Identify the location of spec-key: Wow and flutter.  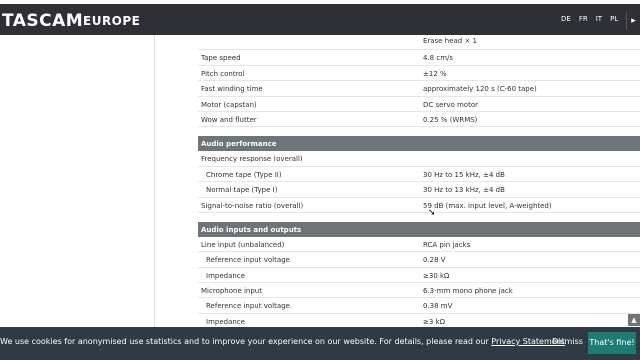
(229, 119).